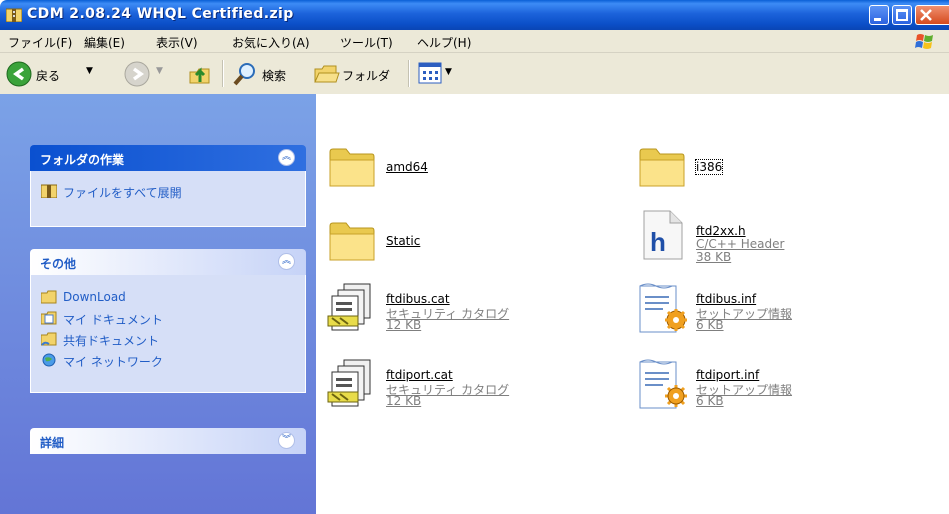 The height and width of the screenshot is (514, 949). What do you see at coordinates (201, 75) in the screenshot?
I see `up-folder-icon` at bounding box center [201, 75].